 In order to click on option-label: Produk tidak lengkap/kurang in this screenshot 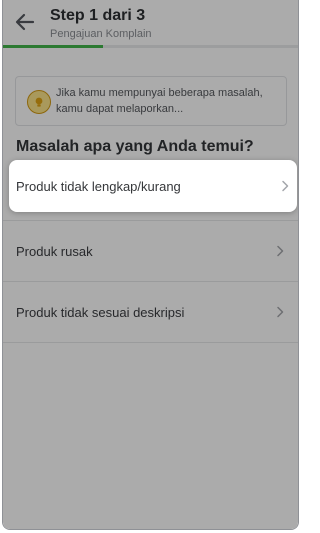, I will do `click(98, 186)`.